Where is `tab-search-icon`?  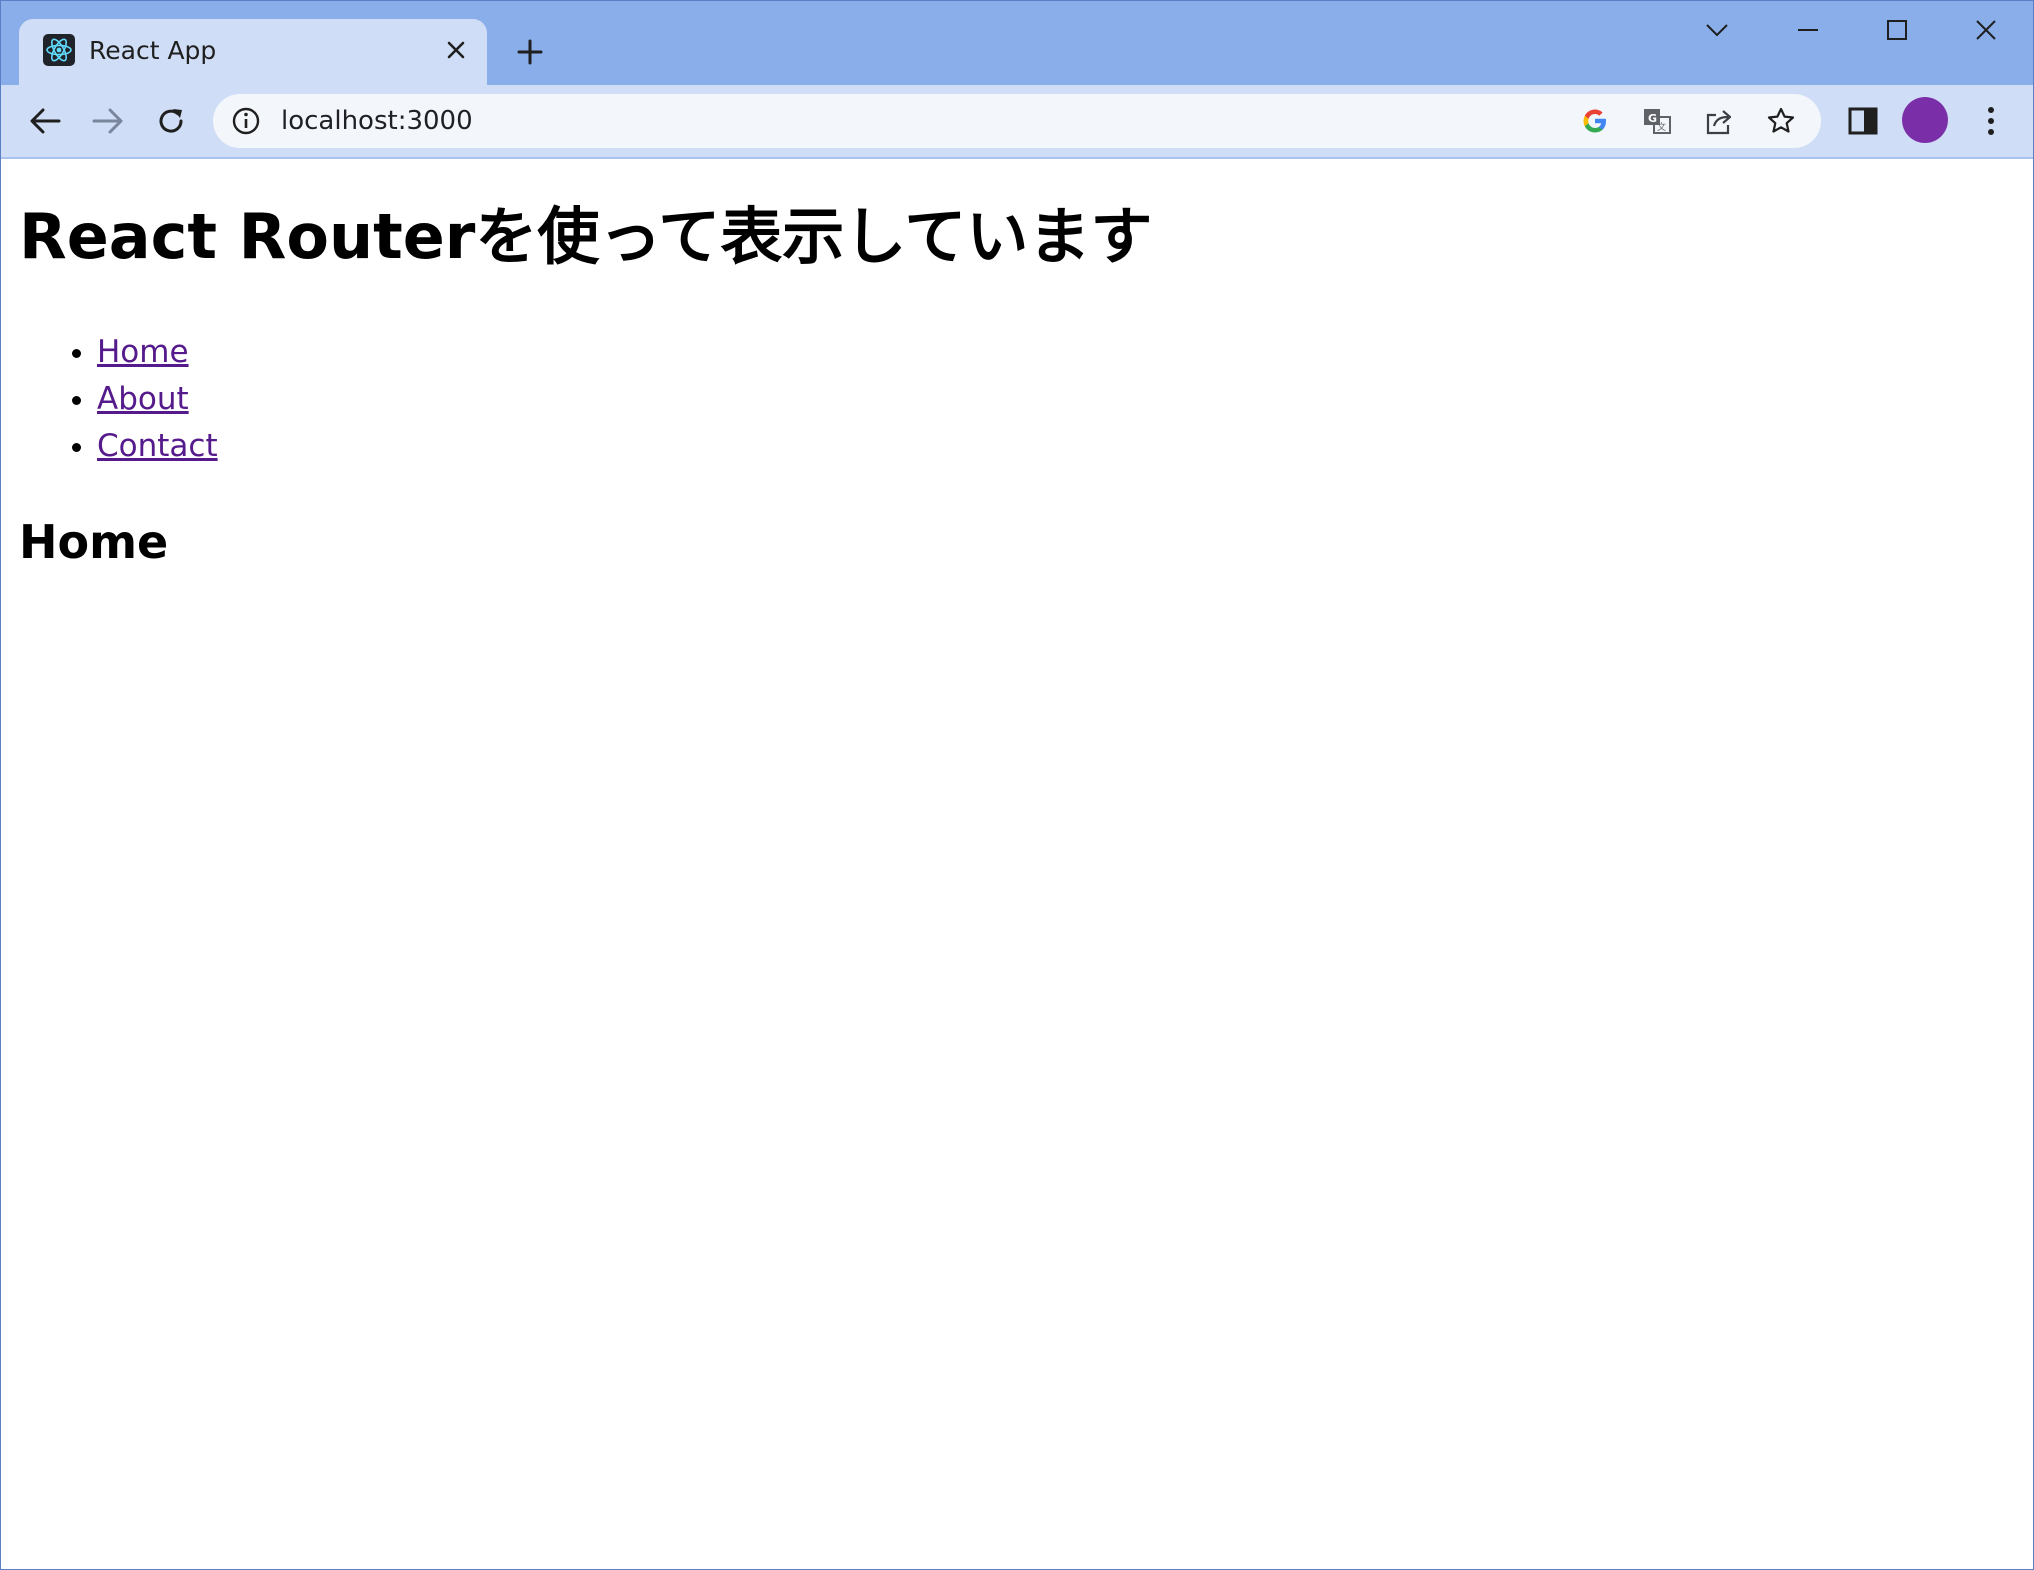 tab-search-icon is located at coordinates (1717, 30).